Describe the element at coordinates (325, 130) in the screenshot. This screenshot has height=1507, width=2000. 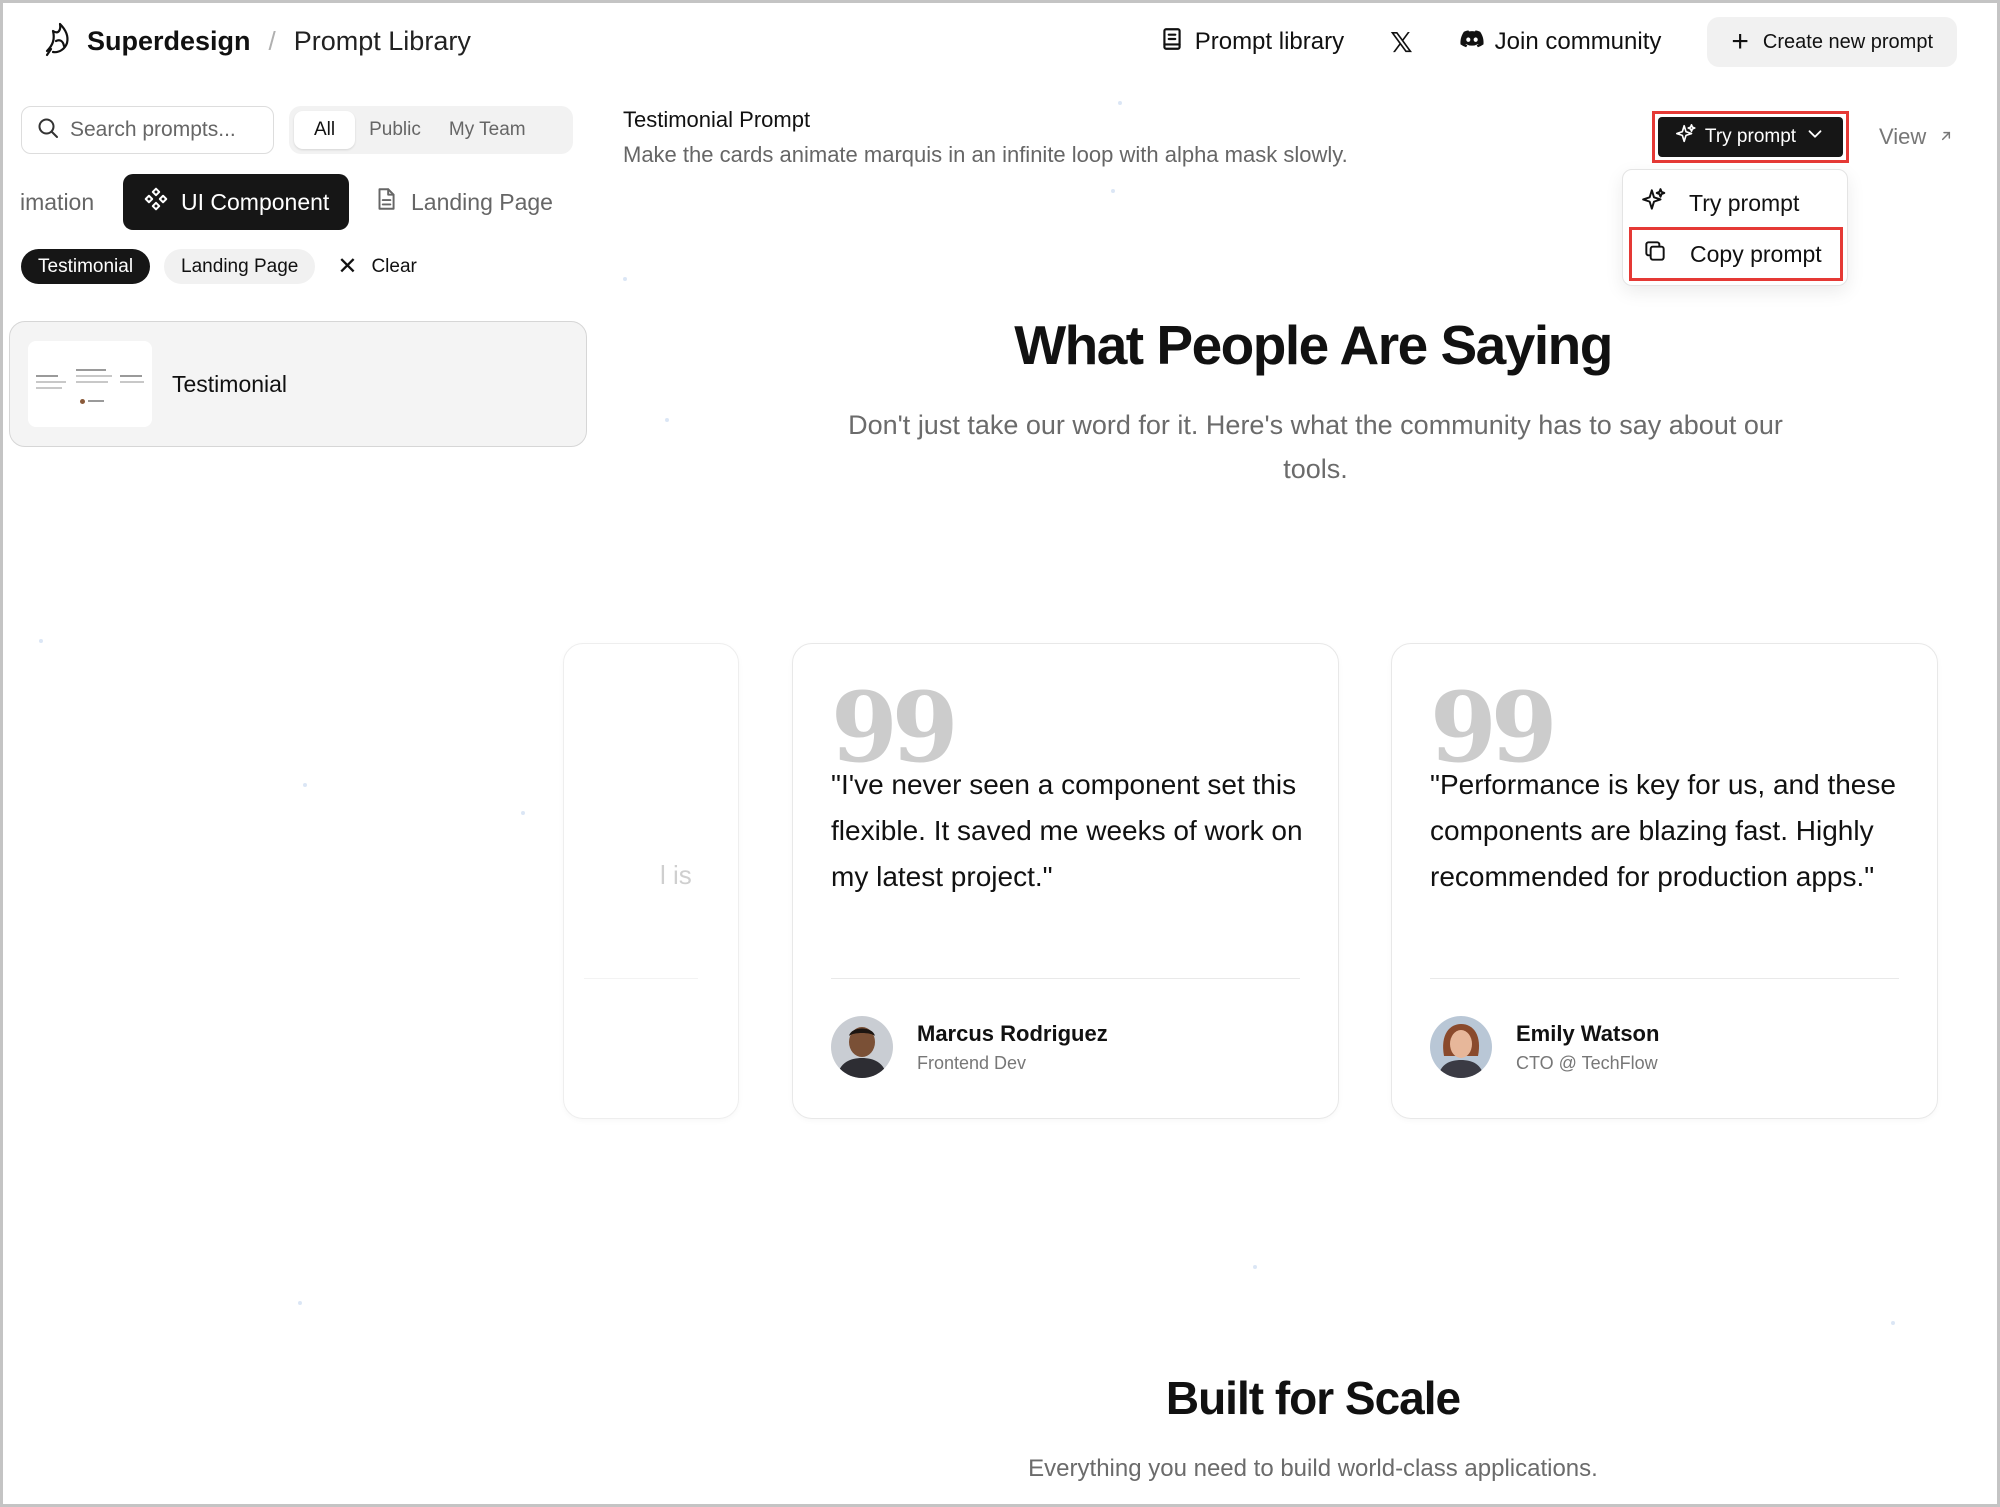
I see `filter-all: All` at that location.